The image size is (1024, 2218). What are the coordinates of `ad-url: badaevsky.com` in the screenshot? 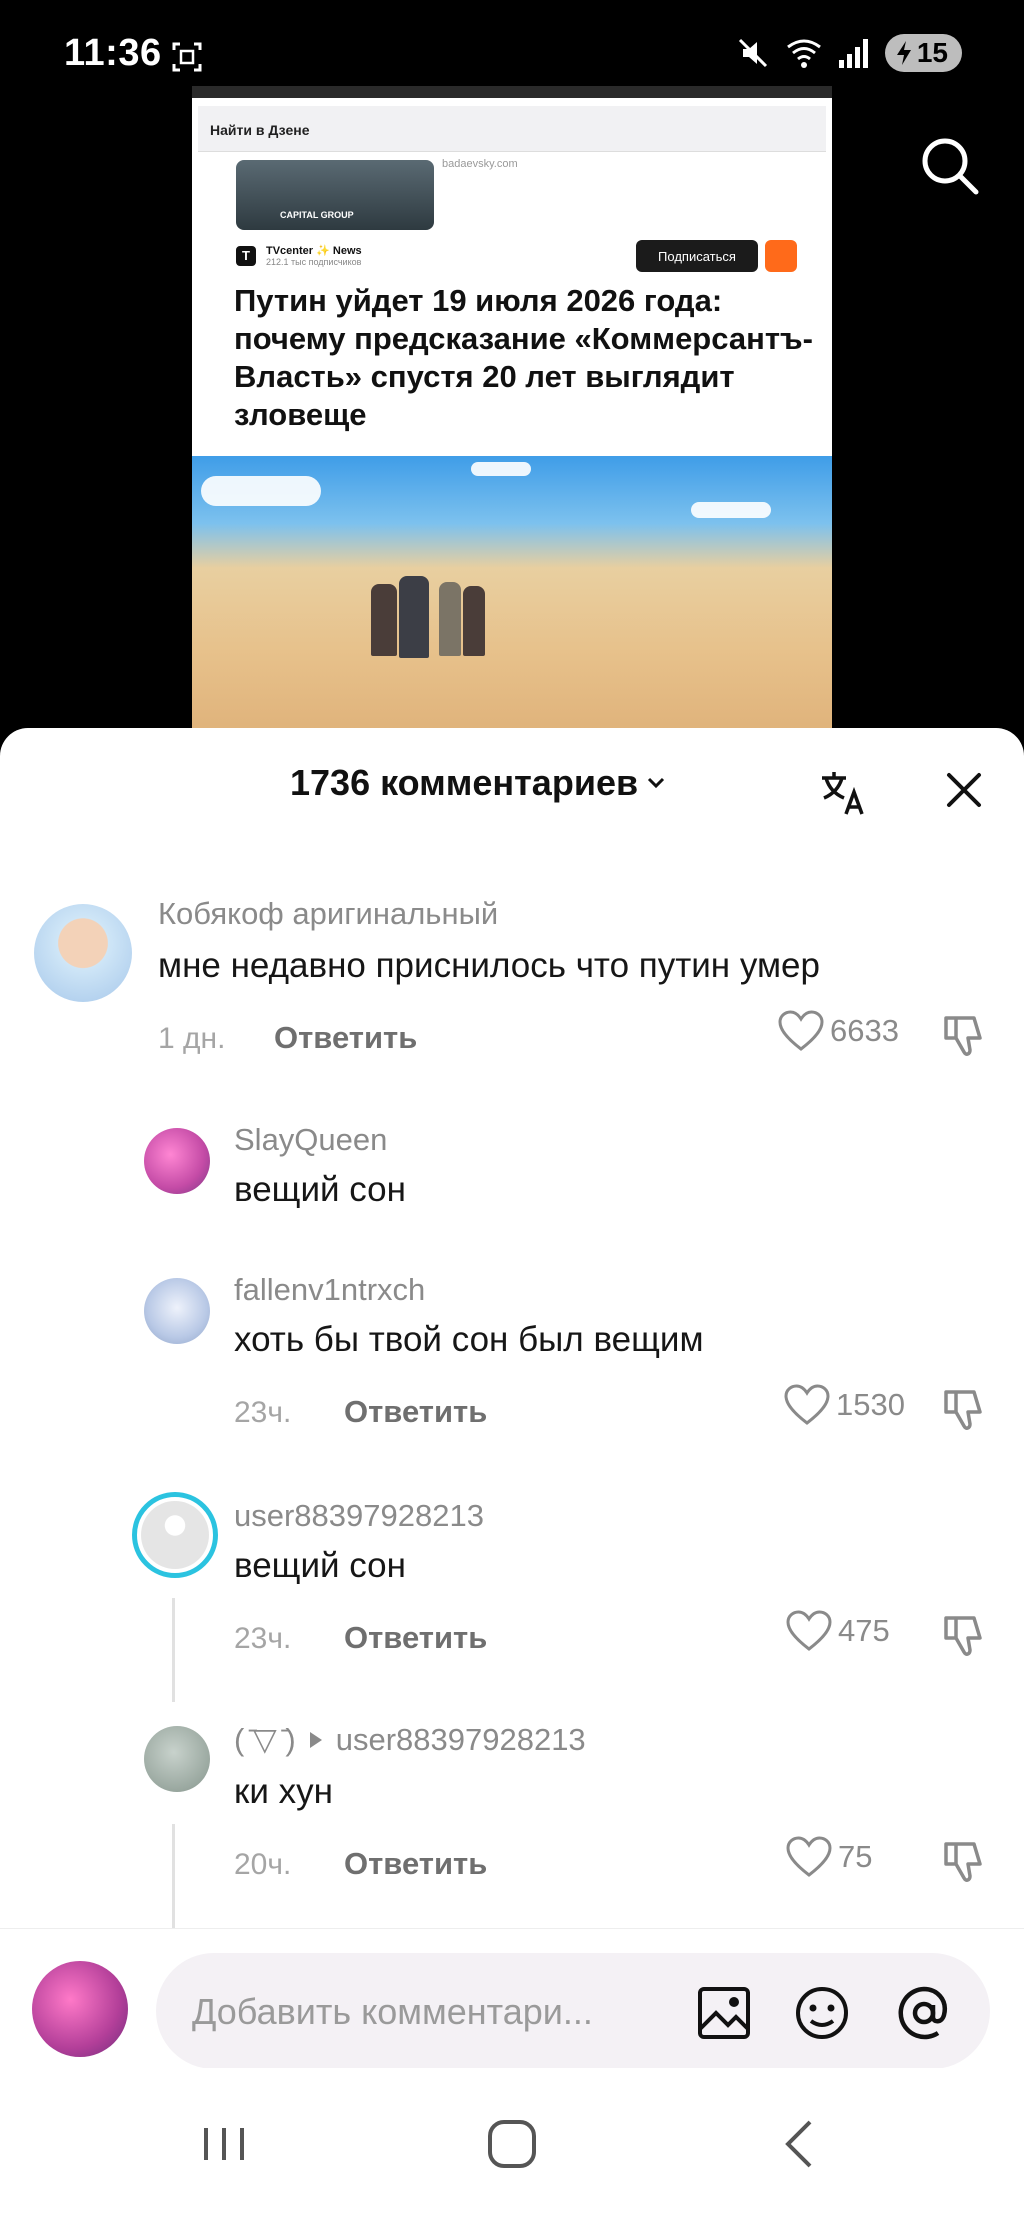 It's located at (480, 164).